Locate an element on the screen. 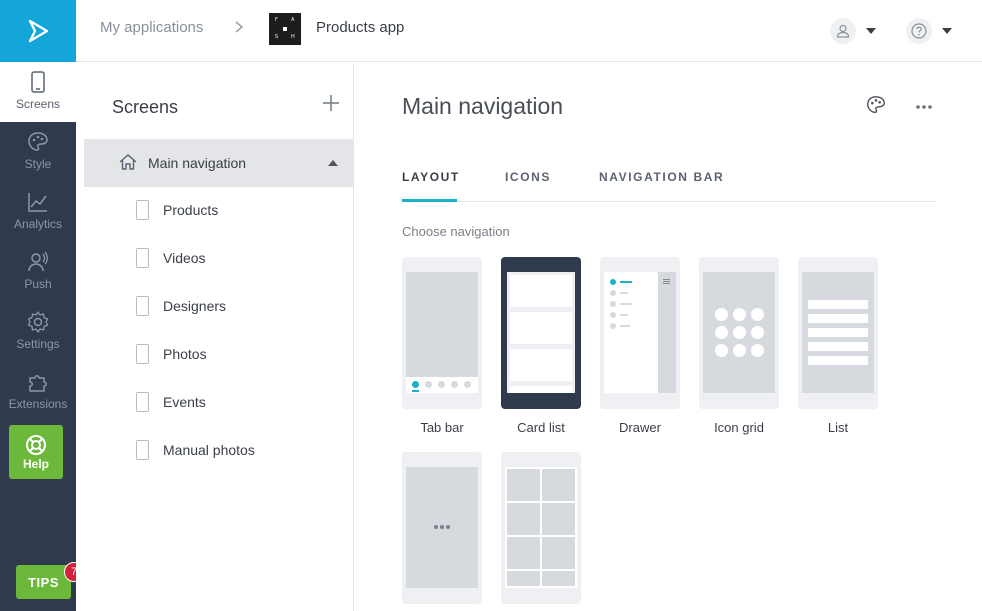 This screenshot has height=611, width=982. tips-button: TIPS is located at coordinates (43, 582).